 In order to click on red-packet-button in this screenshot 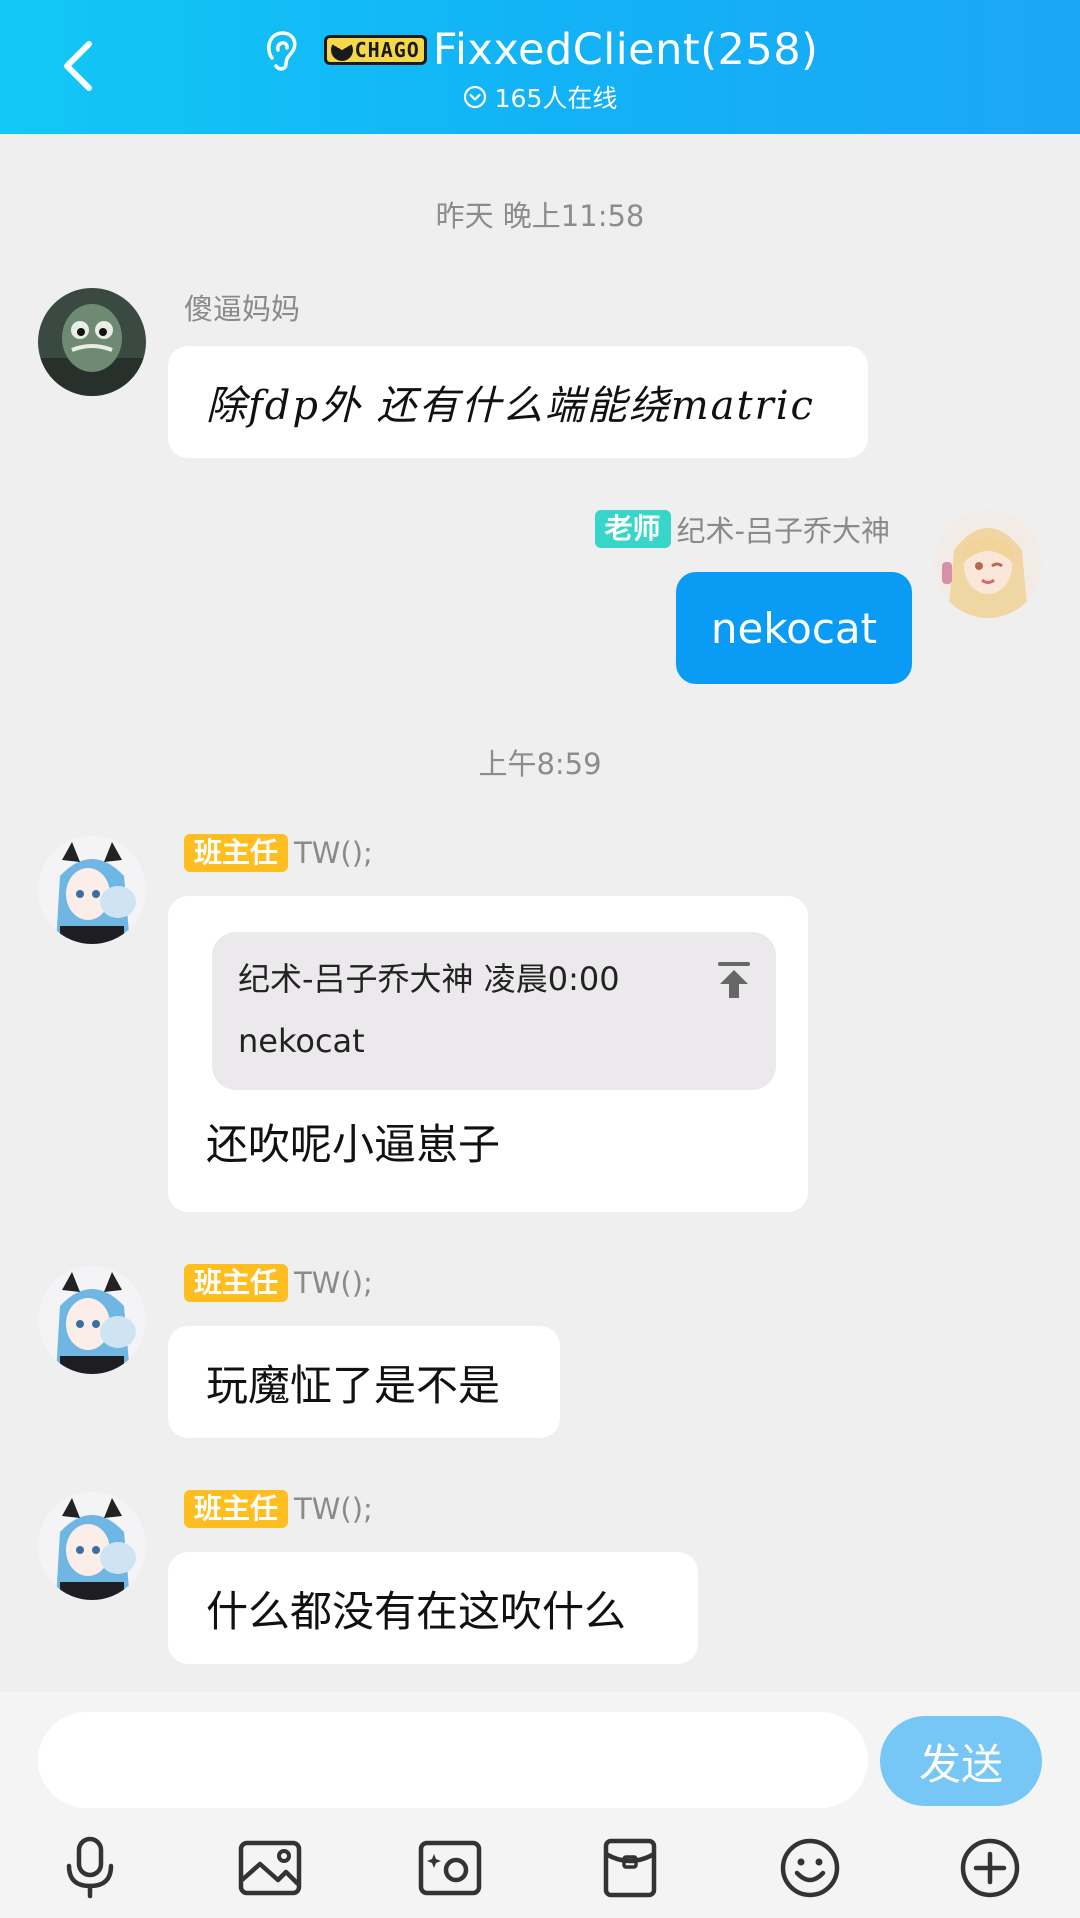, I will do `click(630, 1868)`.